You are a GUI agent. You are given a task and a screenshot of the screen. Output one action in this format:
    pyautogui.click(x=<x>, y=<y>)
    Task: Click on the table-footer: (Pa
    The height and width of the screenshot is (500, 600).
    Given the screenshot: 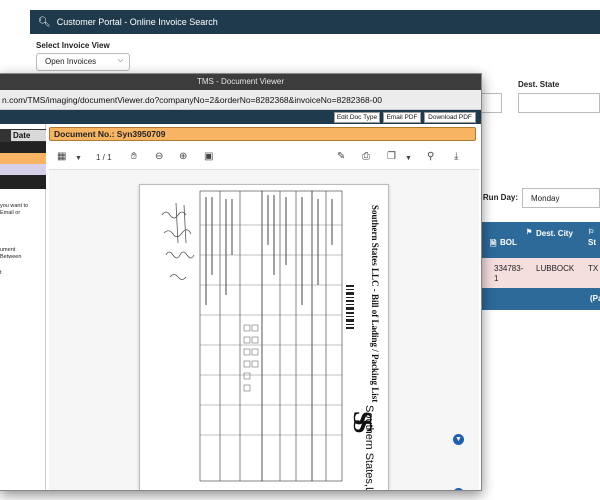 What is the action you would take?
    pyautogui.click(x=541, y=299)
    